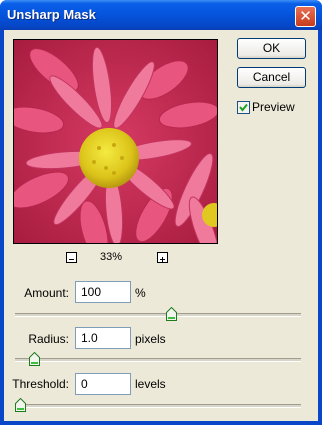 This screenshot has height=425, width=322. What do you see at coordinates (158, 360) in the screenshot?
I see `radius-slider-track` at bounding box center [158, 360].